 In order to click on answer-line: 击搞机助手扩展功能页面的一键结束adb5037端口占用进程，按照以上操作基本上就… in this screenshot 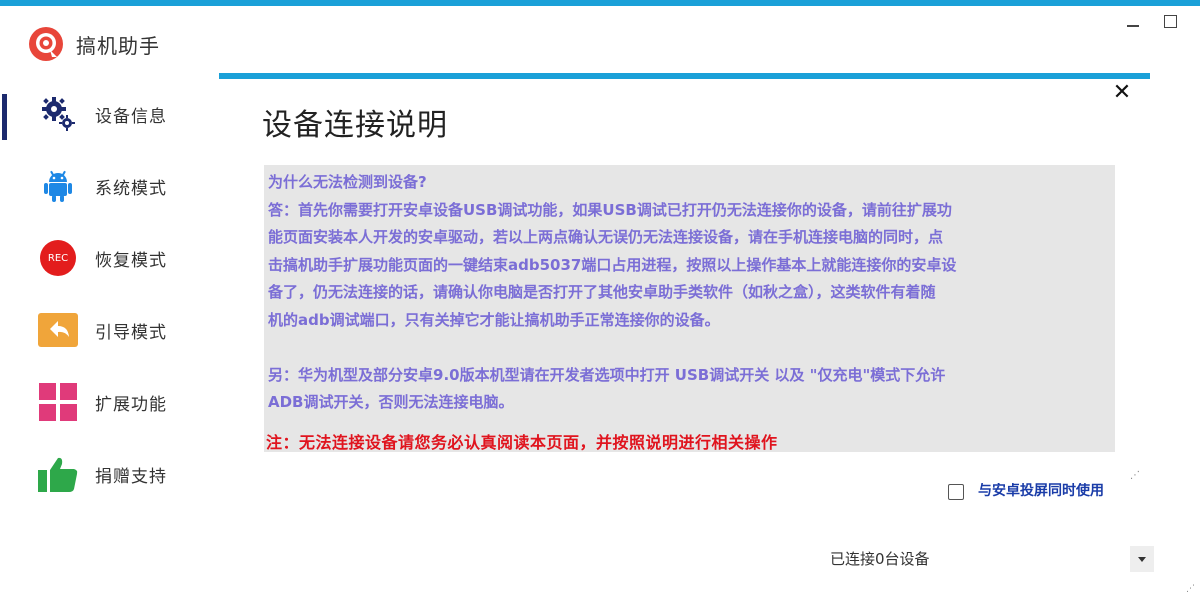, I will do `click(612, 264)`.